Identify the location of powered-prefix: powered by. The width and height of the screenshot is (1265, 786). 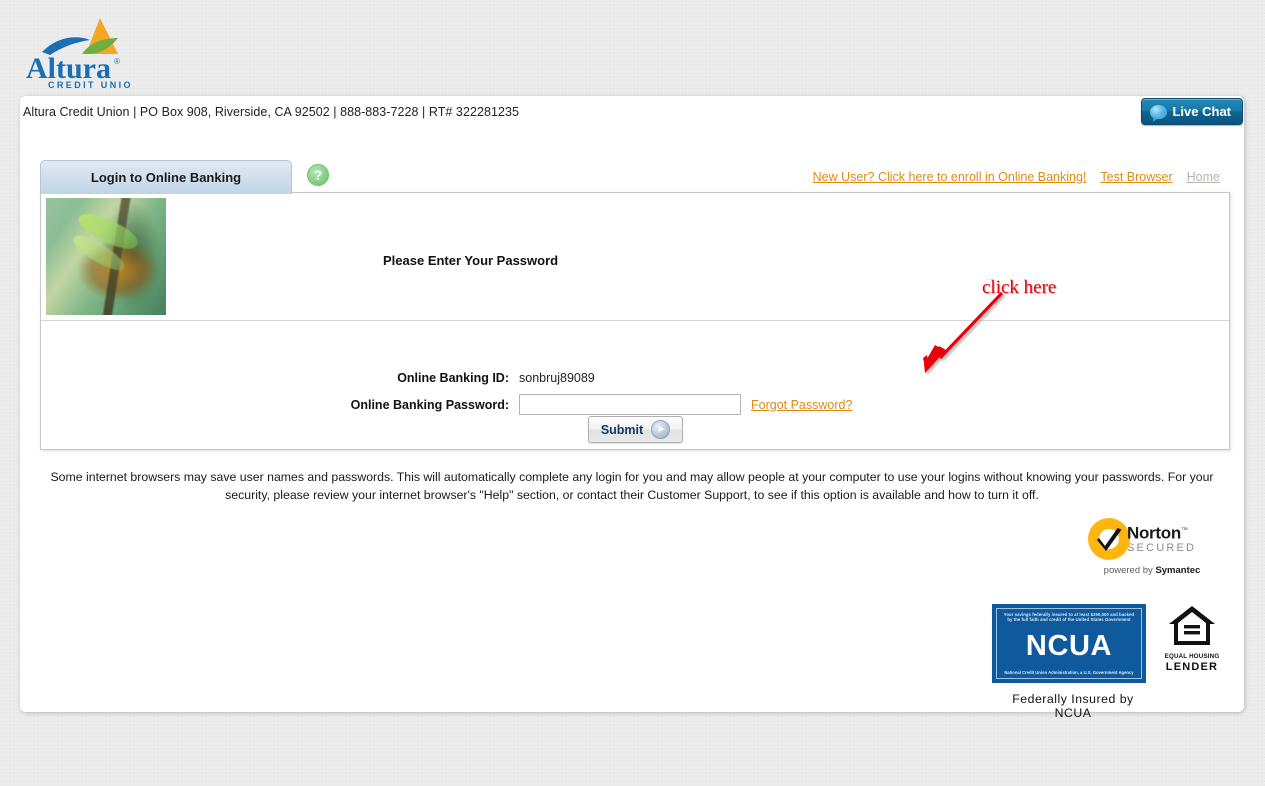
(1129, 570).